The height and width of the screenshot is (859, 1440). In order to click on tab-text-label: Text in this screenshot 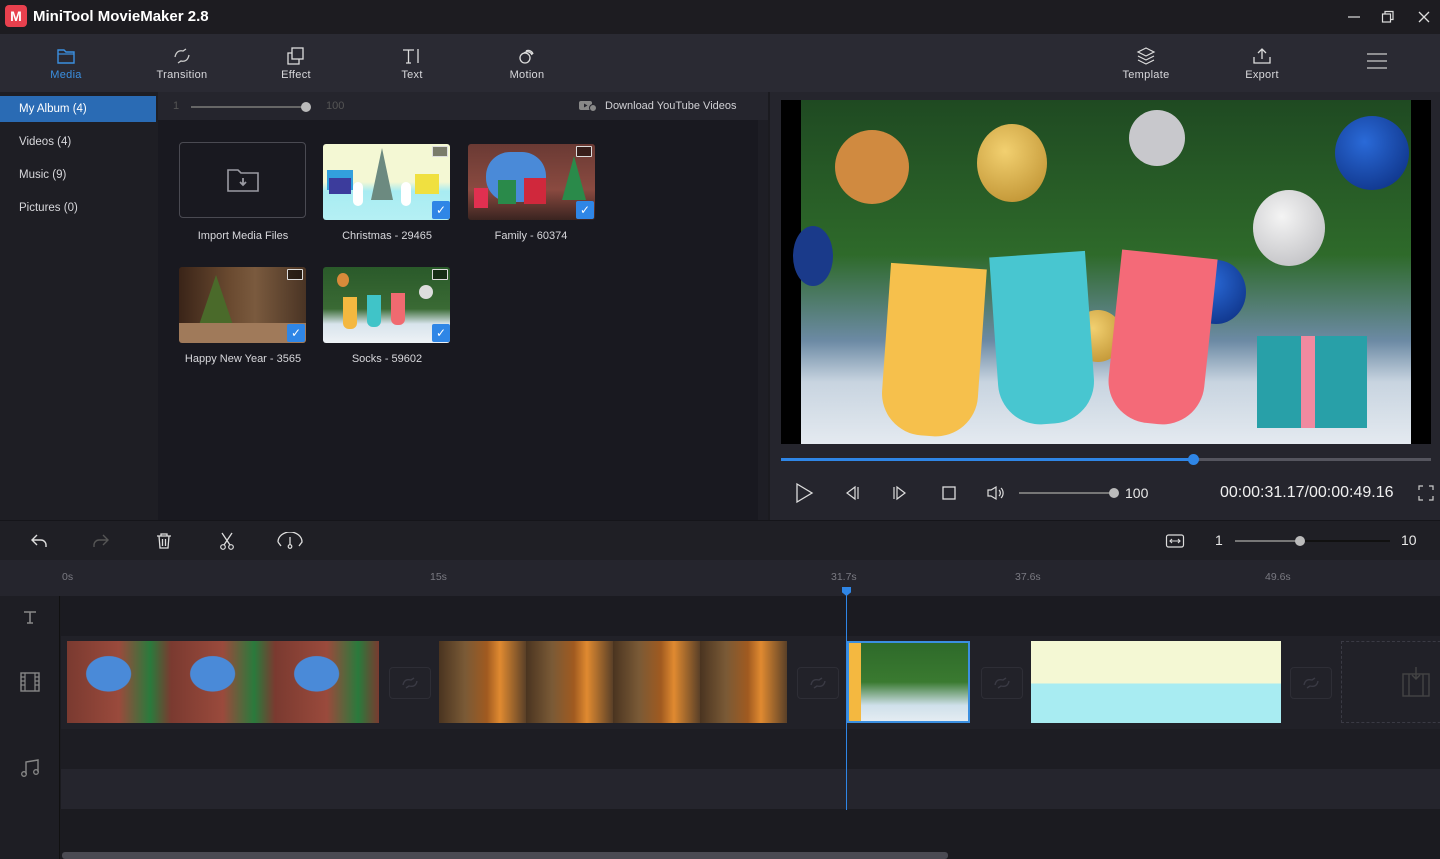, I will do `click(412, 75)`.